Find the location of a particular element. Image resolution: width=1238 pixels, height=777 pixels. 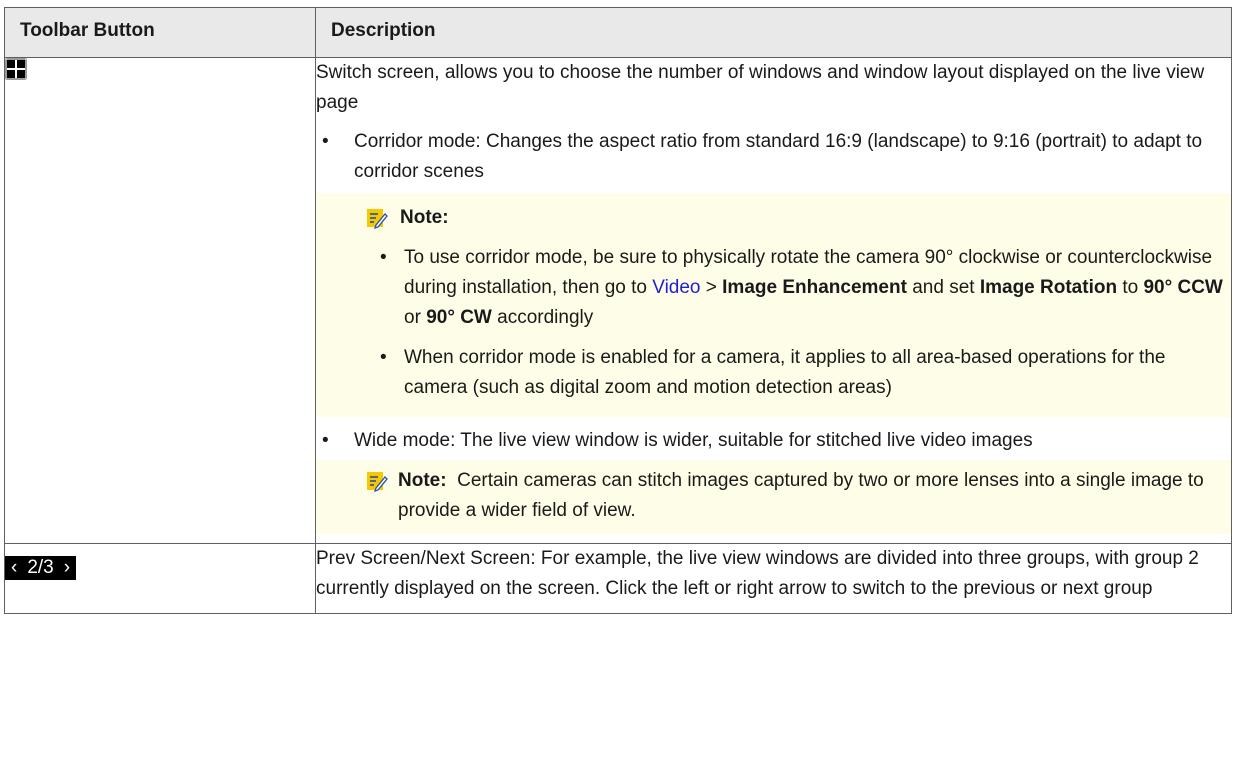

header-description: Description is located at coordinates (773, 32).